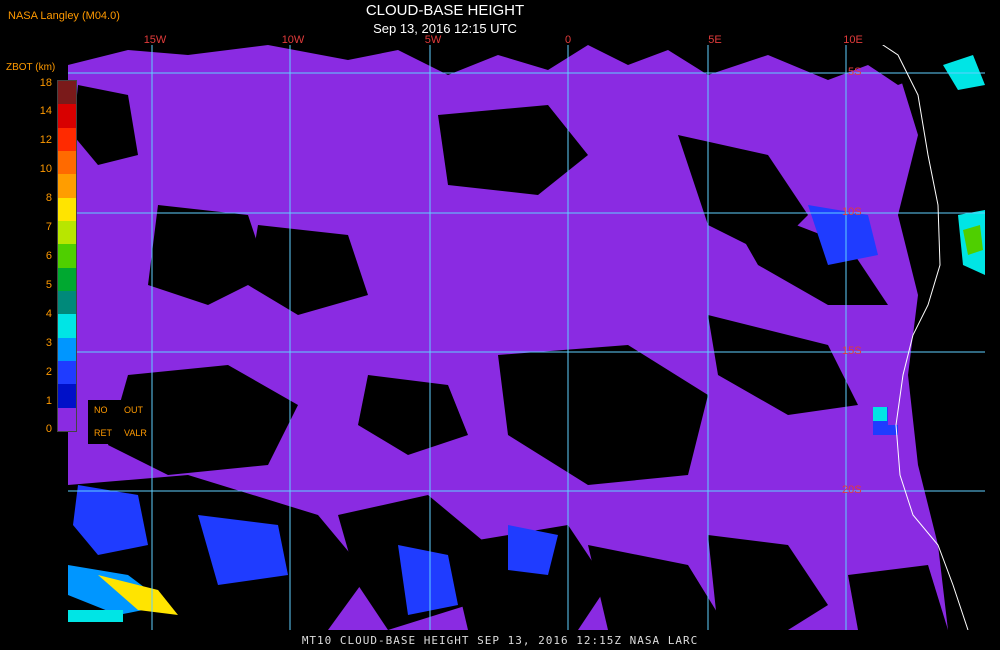 The width and height of the screenshot is (1000, 650). What do you see at coordinates (45, 140) in the screenshot?
I see `colorbar-tick: 12` at bounding box center [45, 140].